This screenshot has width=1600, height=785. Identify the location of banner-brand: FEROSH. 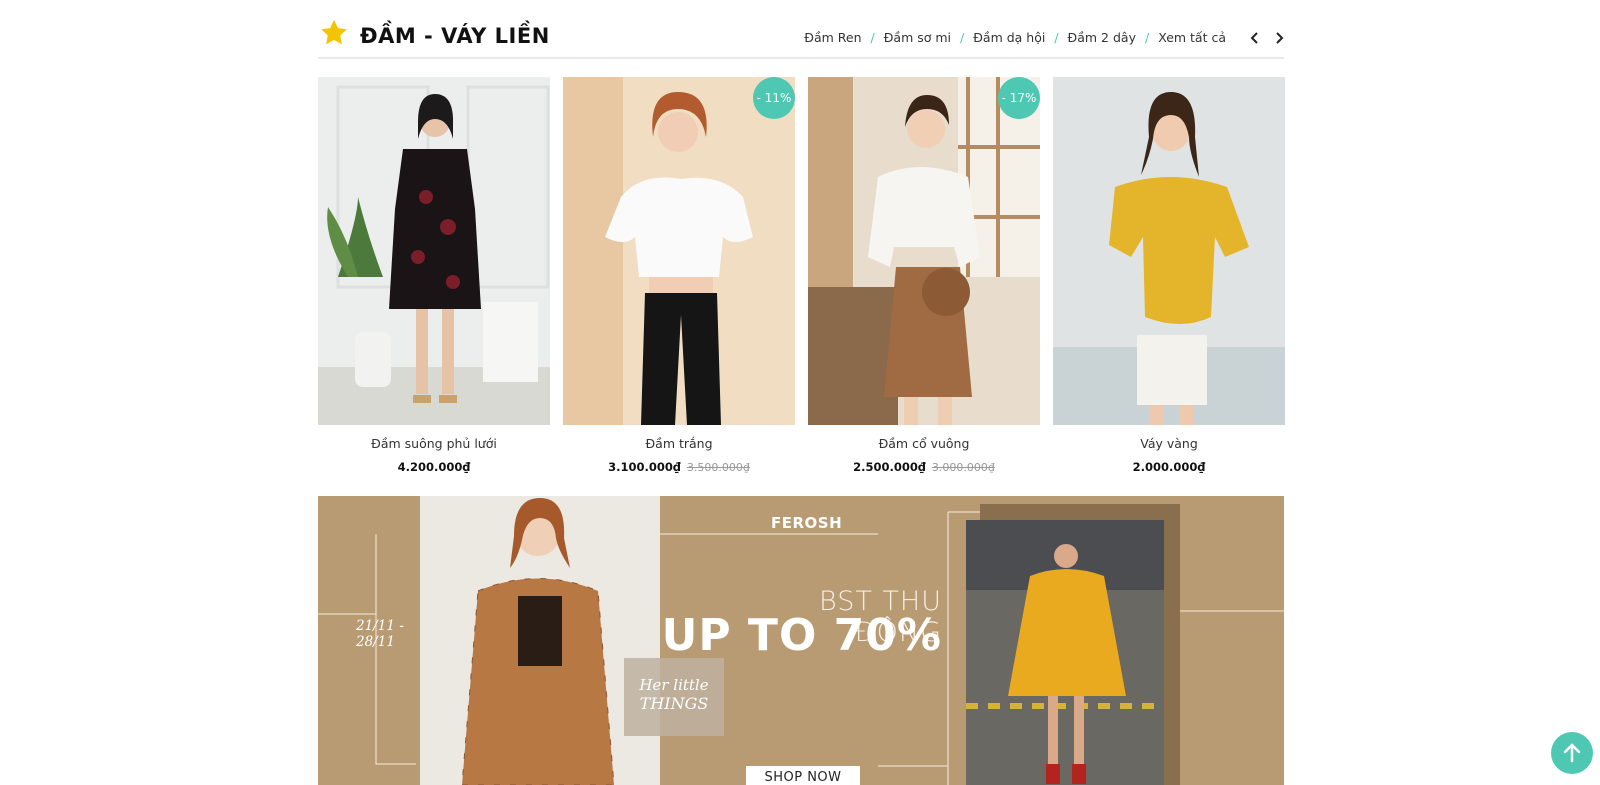
(807, 523).